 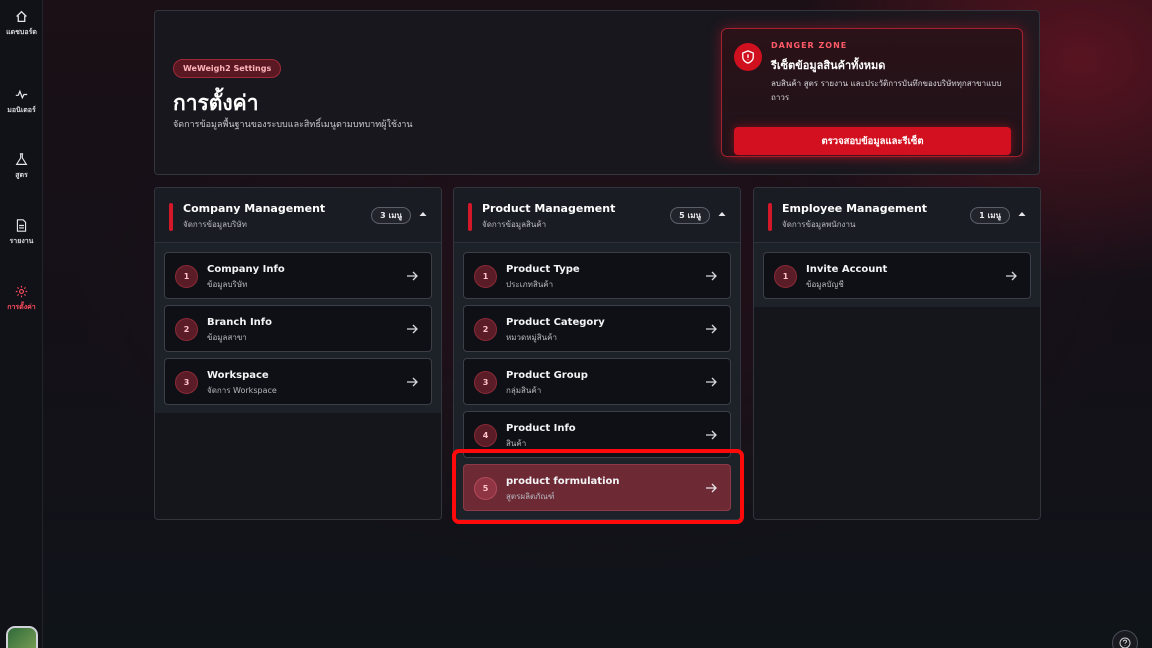 What do you see at coordinates (240, 322) in the screenshot?
I see `item-title: Branch Info` at bounding box center [240, 322].